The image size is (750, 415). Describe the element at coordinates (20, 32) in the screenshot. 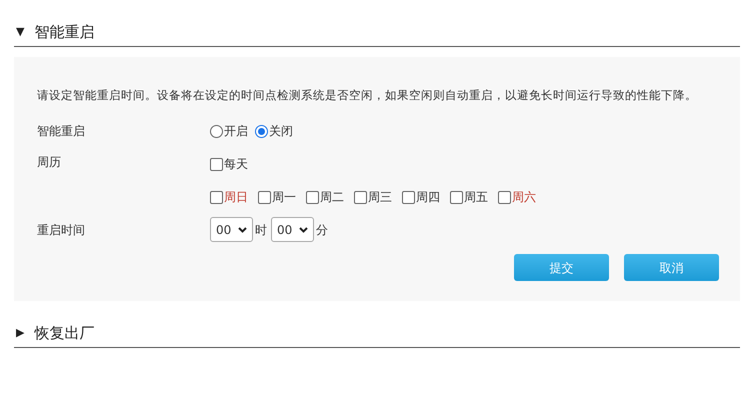

I see `collapse-toggle: ▼` at that location.